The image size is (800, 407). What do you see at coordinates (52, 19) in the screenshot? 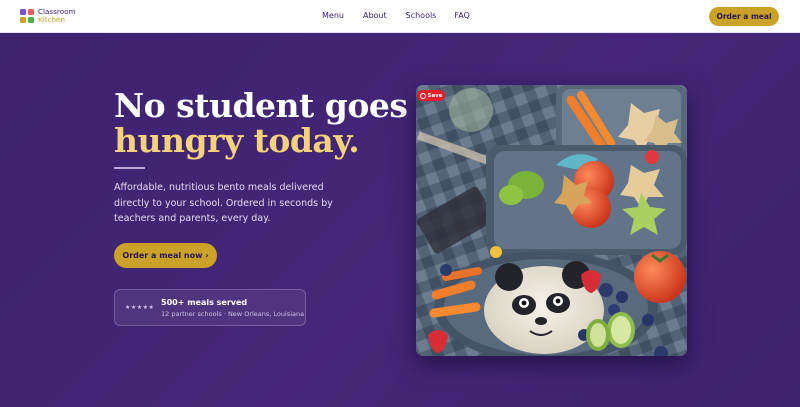
I see `brand-name-line2: Kitchen` at bounding box center [52, 19].